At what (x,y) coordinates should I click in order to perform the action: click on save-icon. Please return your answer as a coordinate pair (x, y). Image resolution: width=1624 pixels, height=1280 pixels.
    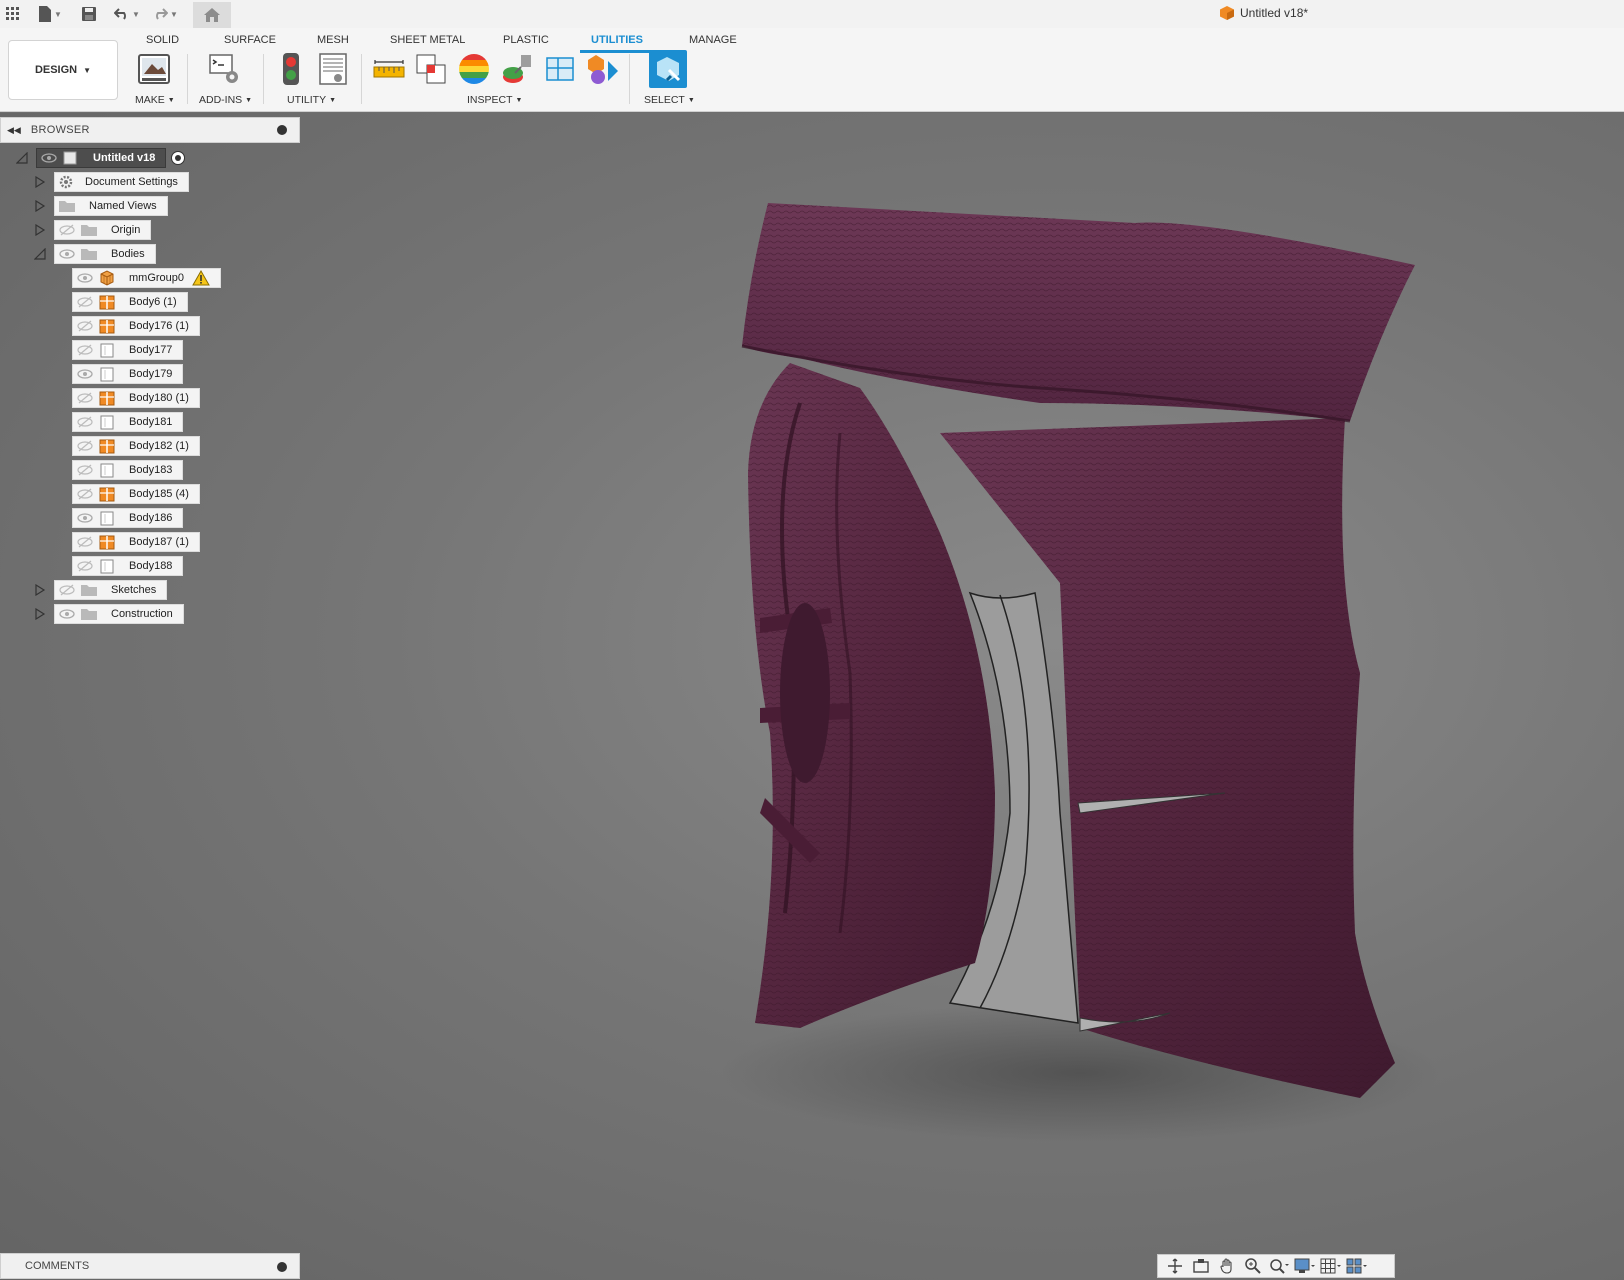
    Looking at the image, I should click on (89, 14).